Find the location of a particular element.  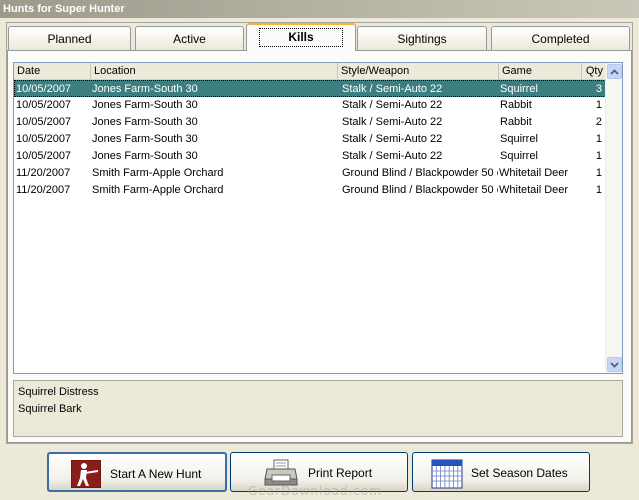

col-header-style-weapon: Style/Weapon is located at coordinates (417, 71).